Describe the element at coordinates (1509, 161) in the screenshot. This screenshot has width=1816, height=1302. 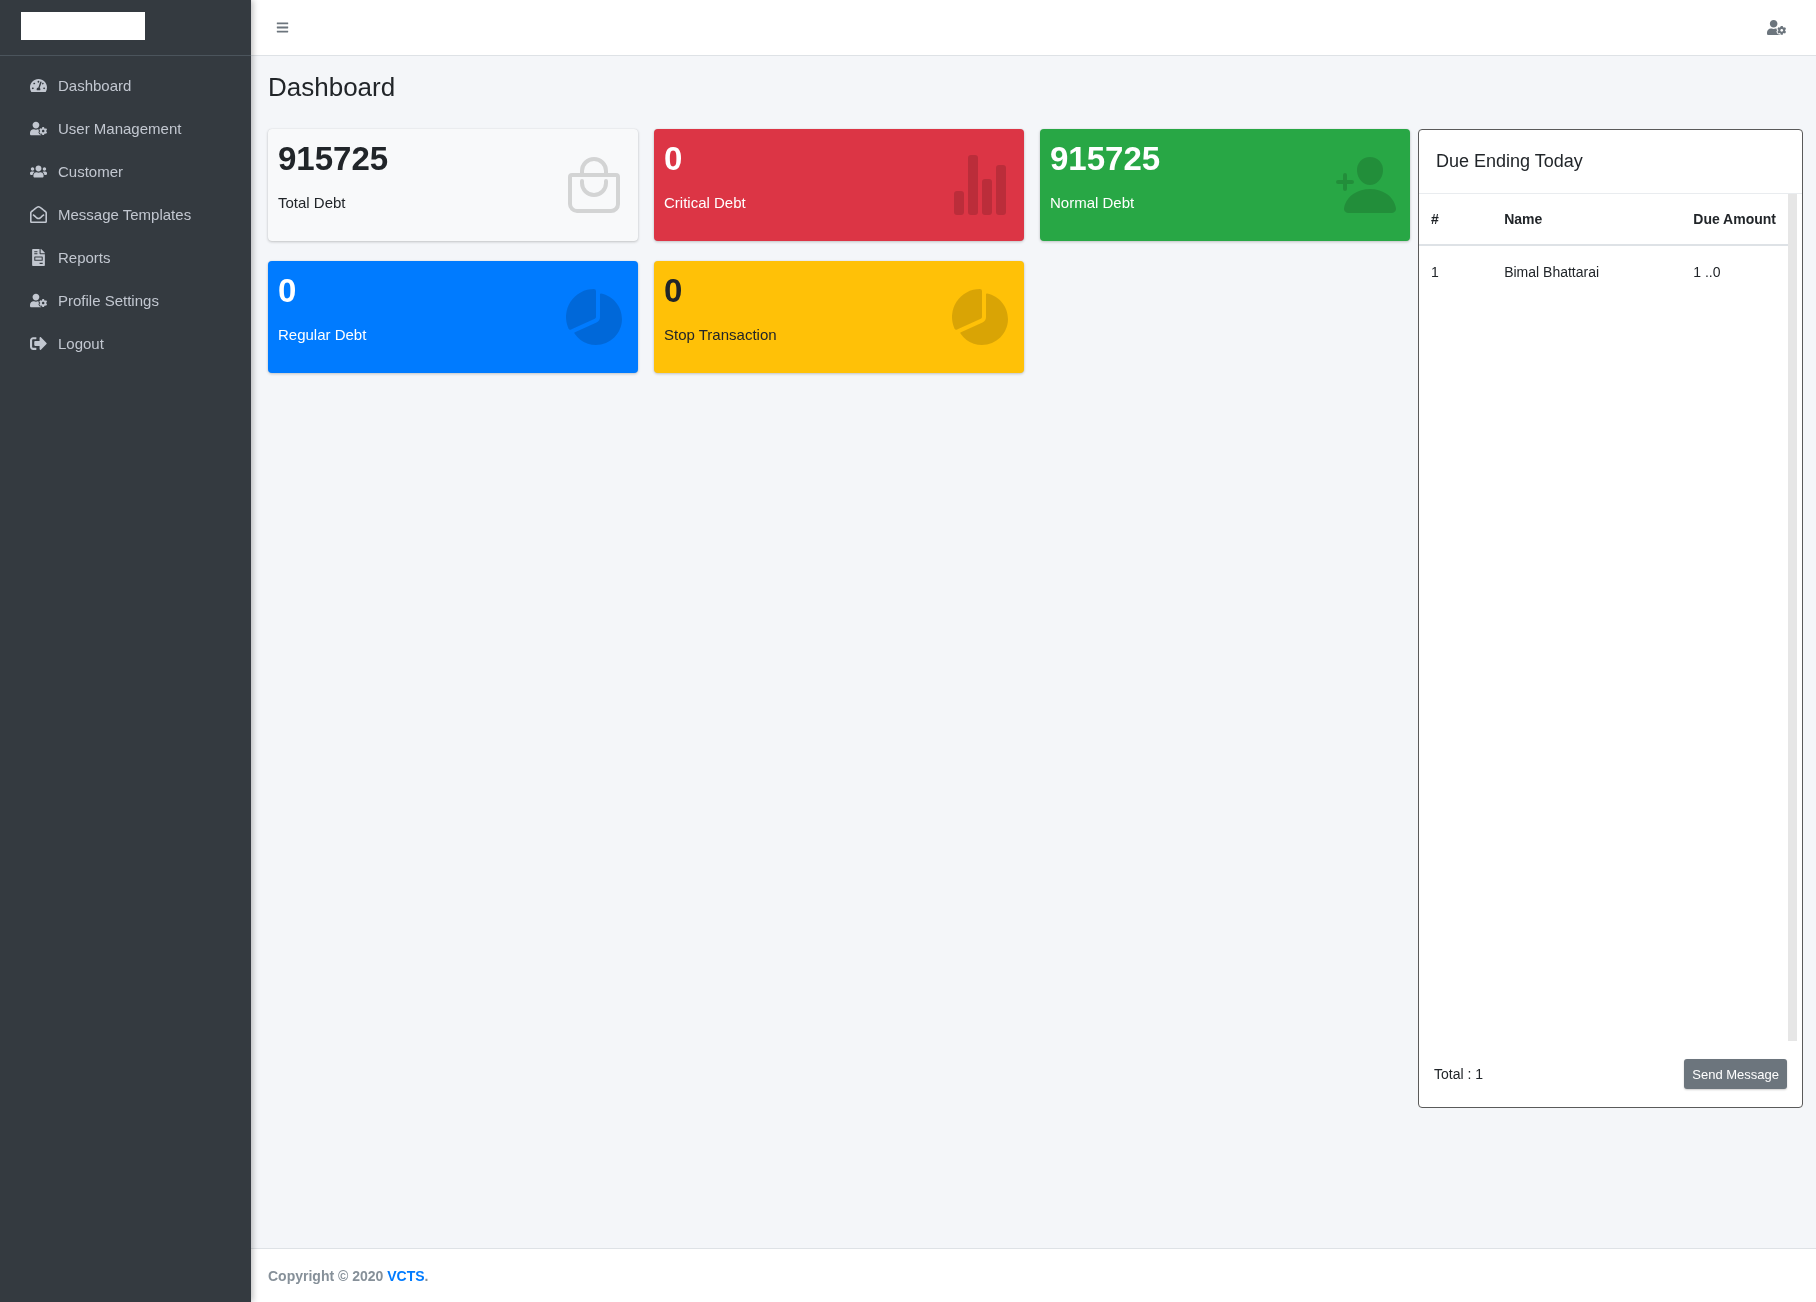
I see `panel-title: Due Ending Today` at that location.